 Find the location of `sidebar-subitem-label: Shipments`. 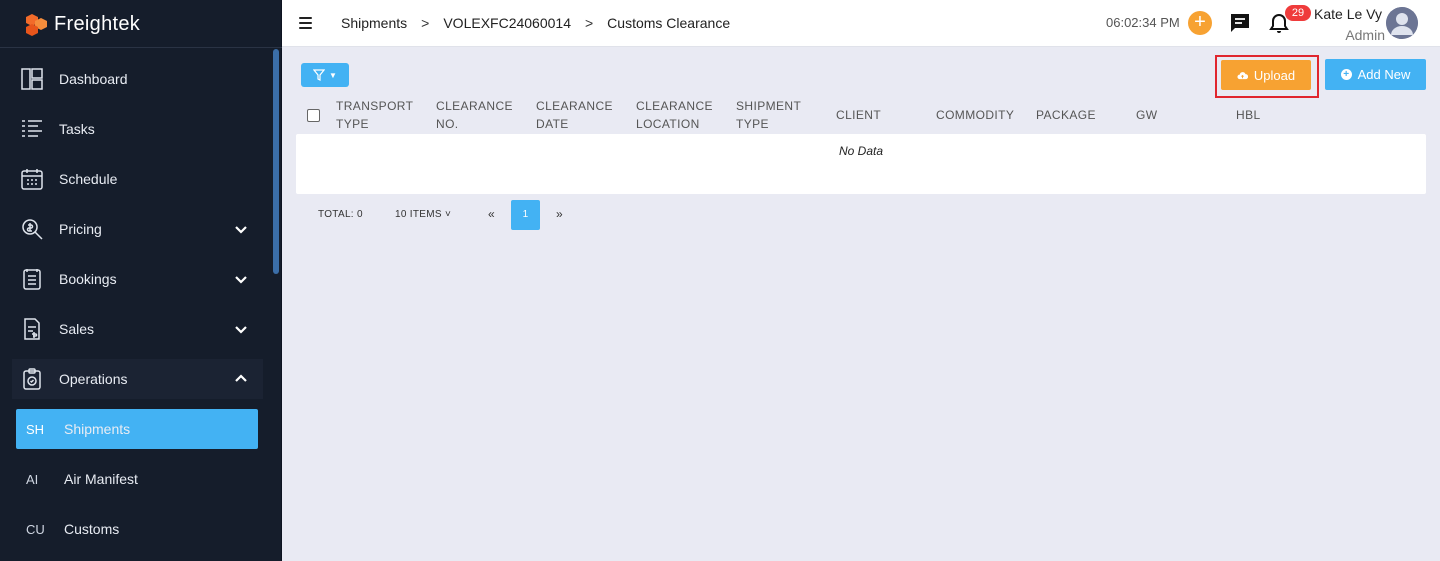

sidebar-subitem-label: Shipments is located at coordinates (97, 429).